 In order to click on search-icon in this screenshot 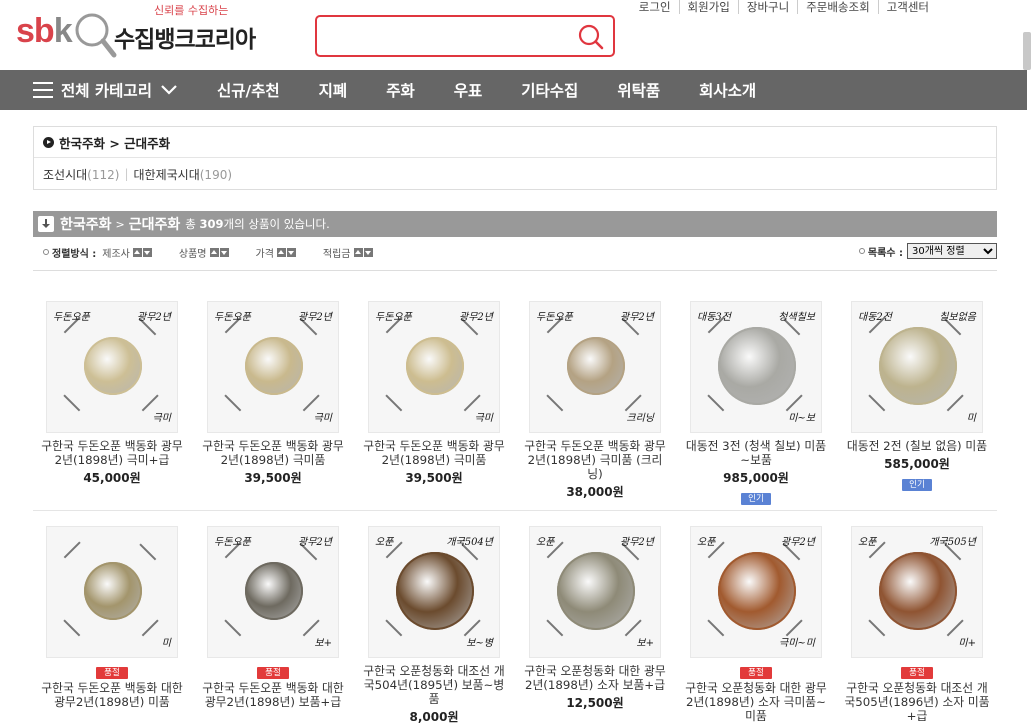, I will do `click(591, 37)`.